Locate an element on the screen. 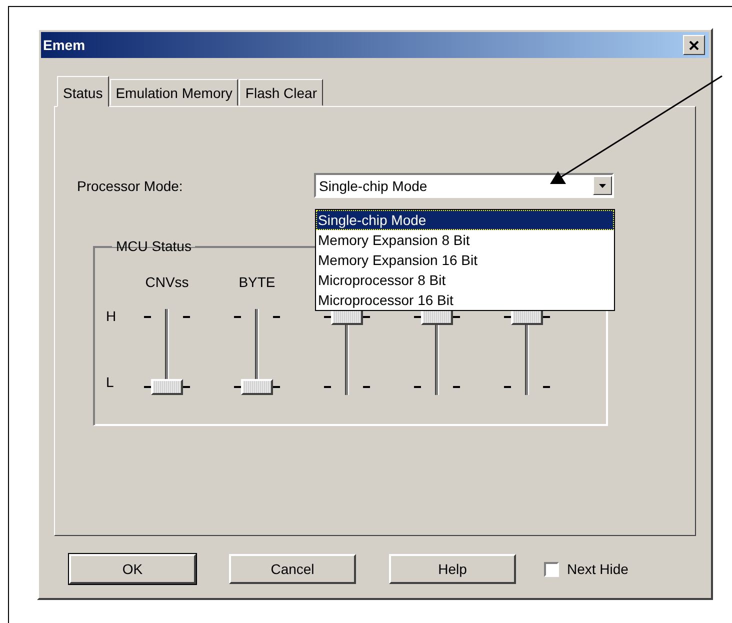 The image size is (732, 623). tab: Flash Clear is located at coordinates (281, 92).